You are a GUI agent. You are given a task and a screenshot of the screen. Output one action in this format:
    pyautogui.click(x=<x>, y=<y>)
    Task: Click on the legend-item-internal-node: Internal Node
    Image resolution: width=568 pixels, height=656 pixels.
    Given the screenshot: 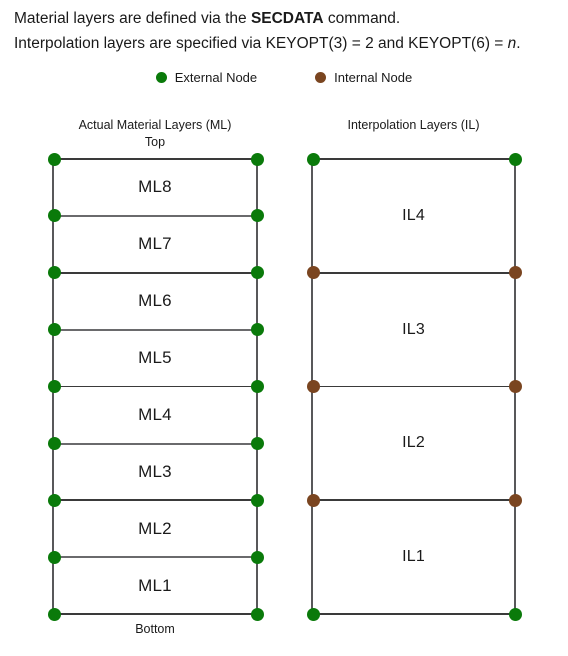 What is the action you would take?
    pyautogui.click(x=363, y=77)
    